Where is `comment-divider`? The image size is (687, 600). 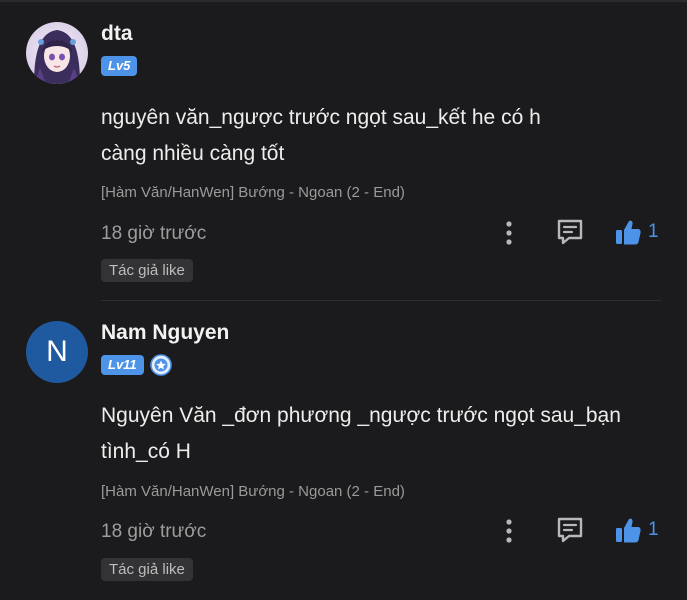
comment-divider is located at coordinates (381, 300).